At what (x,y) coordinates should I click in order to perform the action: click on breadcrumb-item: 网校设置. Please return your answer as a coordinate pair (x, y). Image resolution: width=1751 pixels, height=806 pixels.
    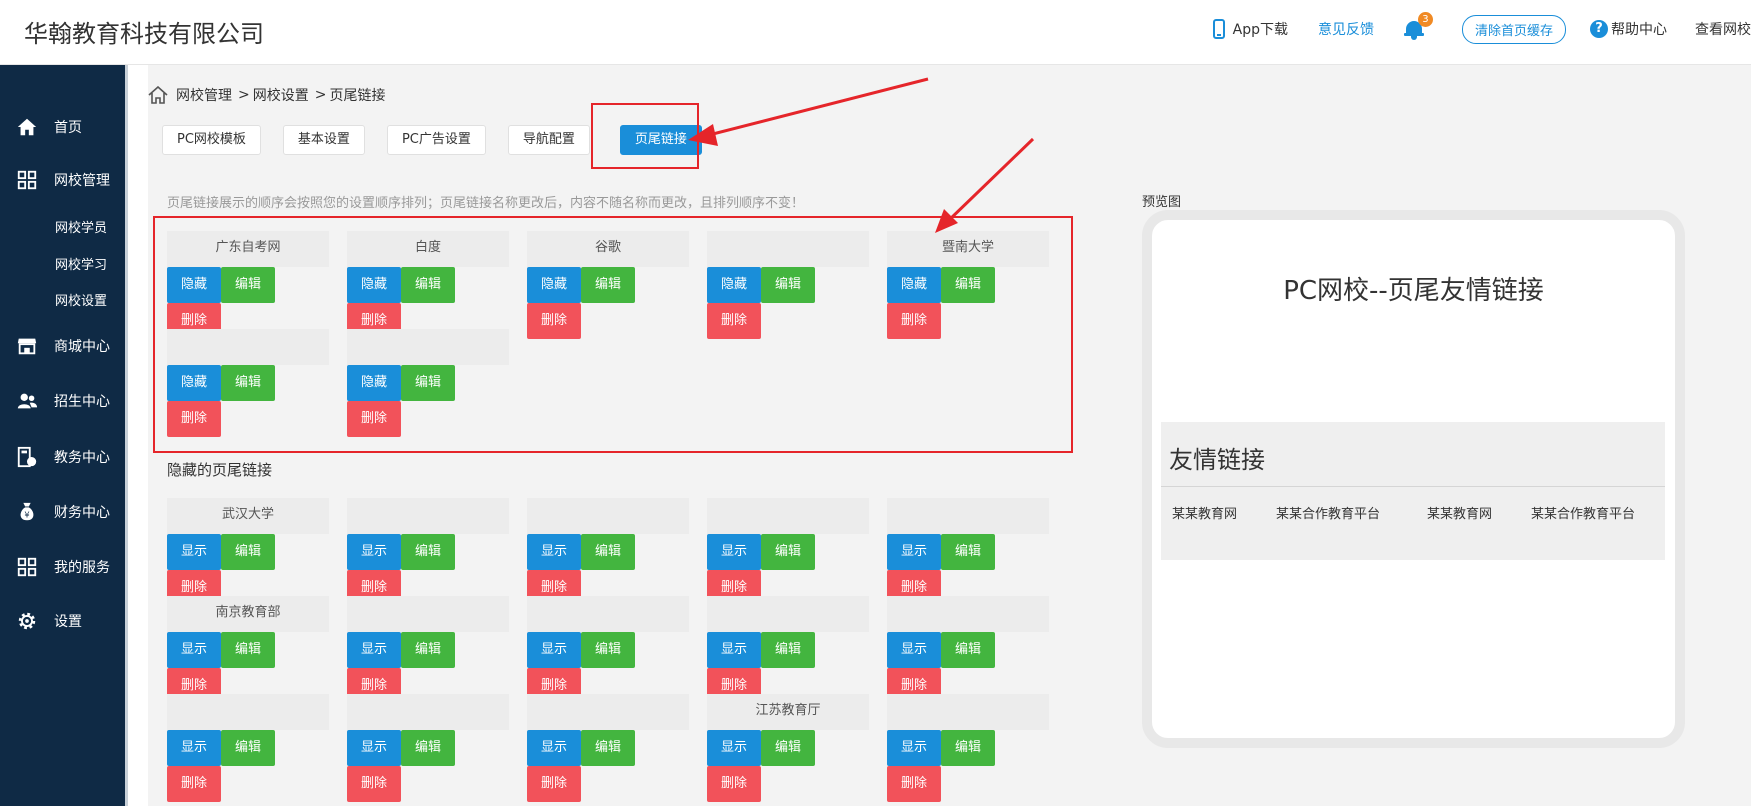
    Looking at the image, I should click on (281, 95).